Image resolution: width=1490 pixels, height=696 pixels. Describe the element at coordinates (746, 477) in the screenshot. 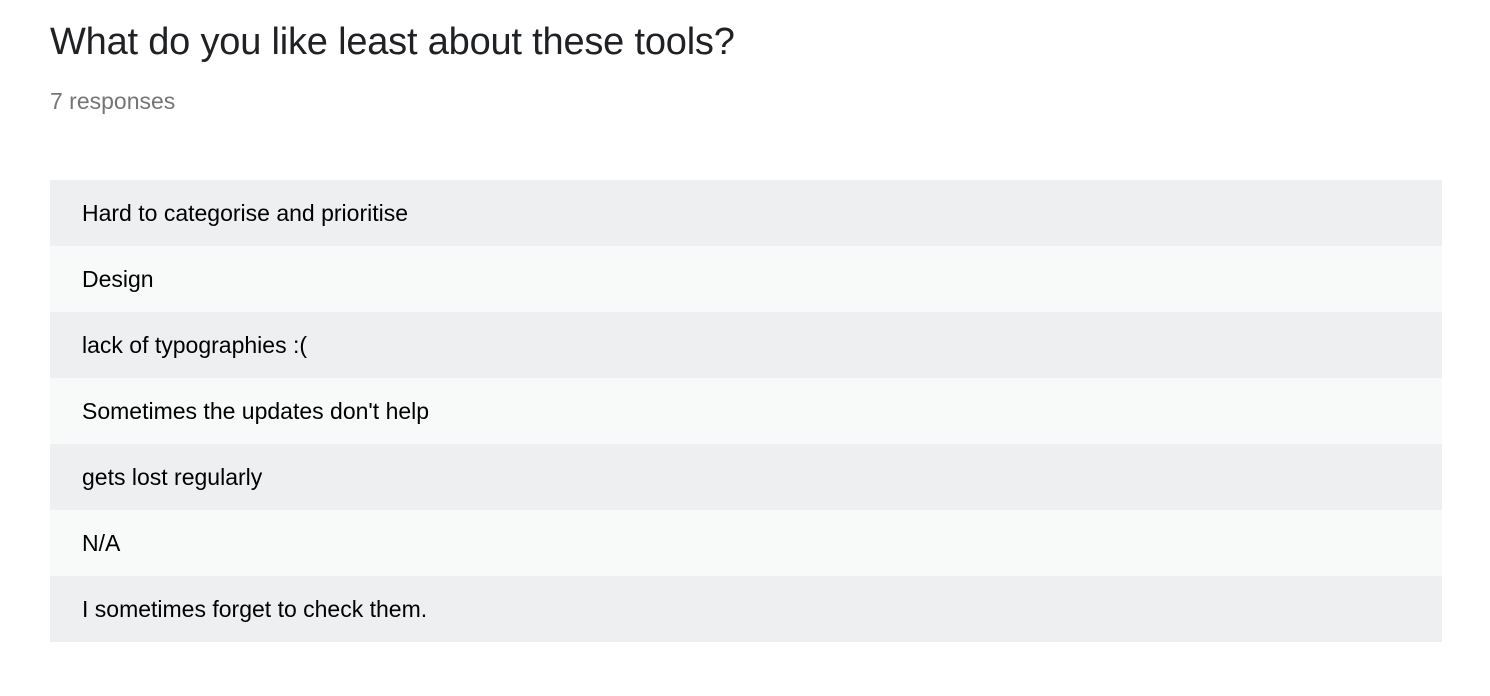

I see `response-item: gets lost regularly` at that location.